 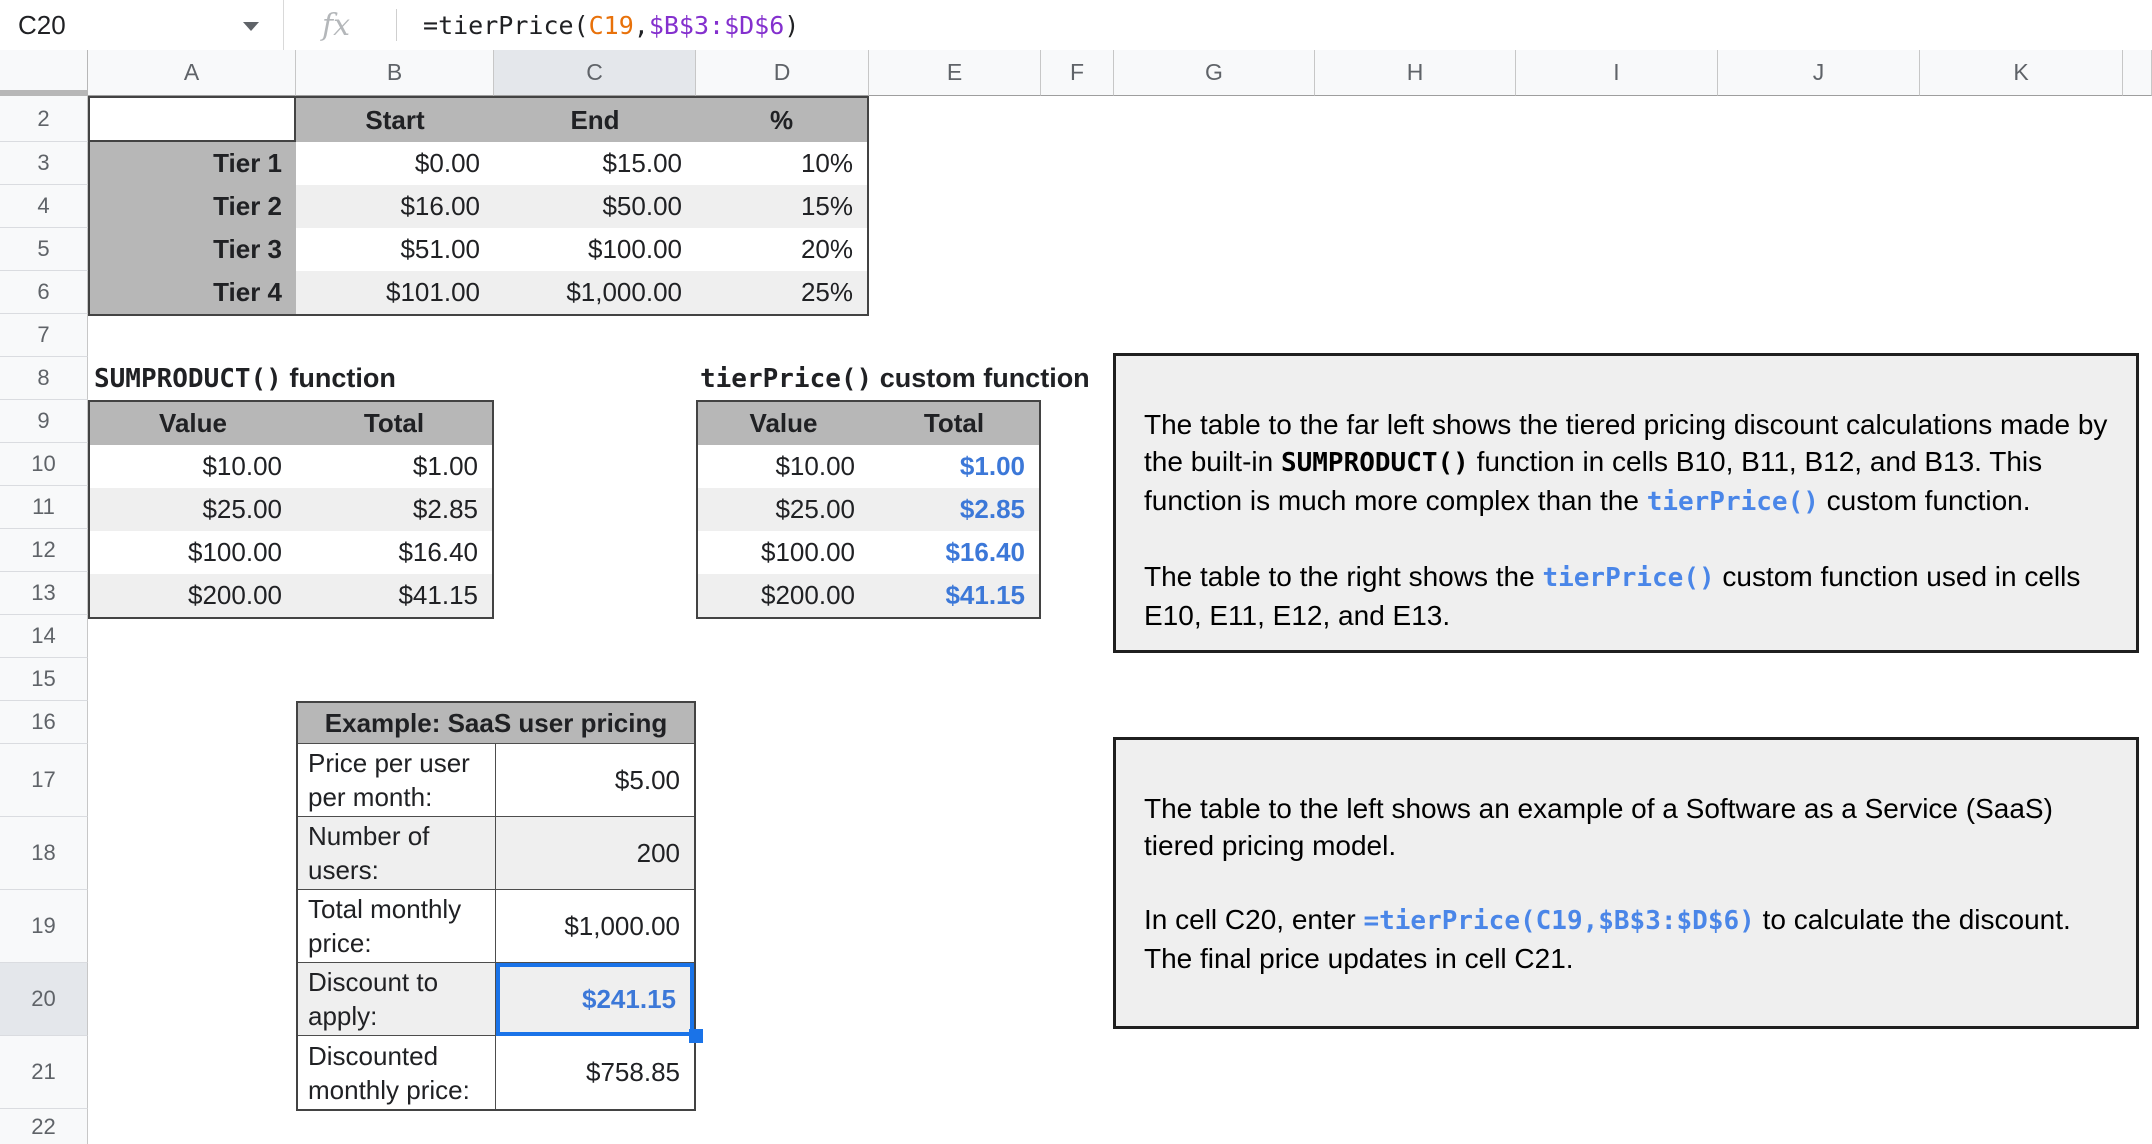 What do you see at coordinates (141, 25) in the screenshot?
I see `name-box: C20` at bounding box center [141, 25].